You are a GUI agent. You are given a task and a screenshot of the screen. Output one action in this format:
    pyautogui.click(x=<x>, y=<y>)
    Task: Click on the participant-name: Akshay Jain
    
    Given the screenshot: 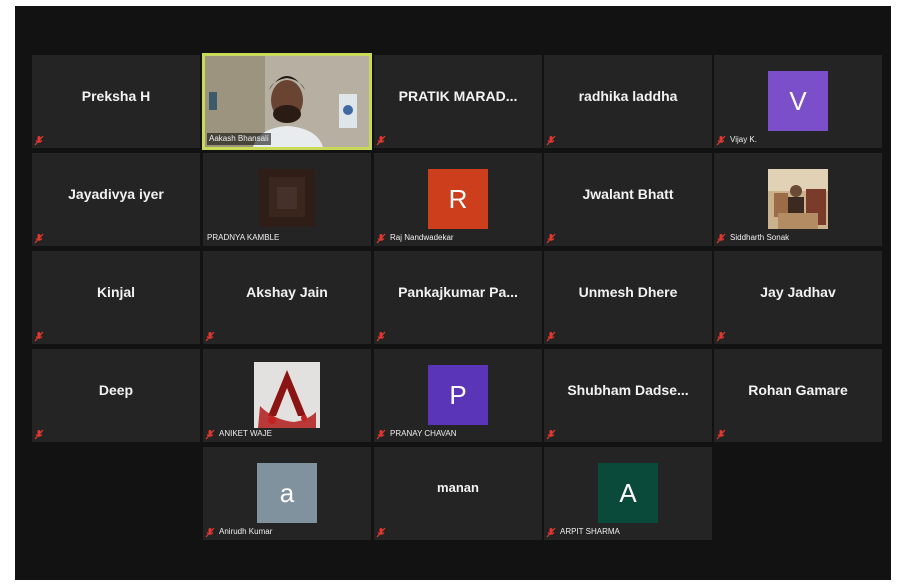 What is the action you would take?
    pyautogui.click(x=287, y=291)
    